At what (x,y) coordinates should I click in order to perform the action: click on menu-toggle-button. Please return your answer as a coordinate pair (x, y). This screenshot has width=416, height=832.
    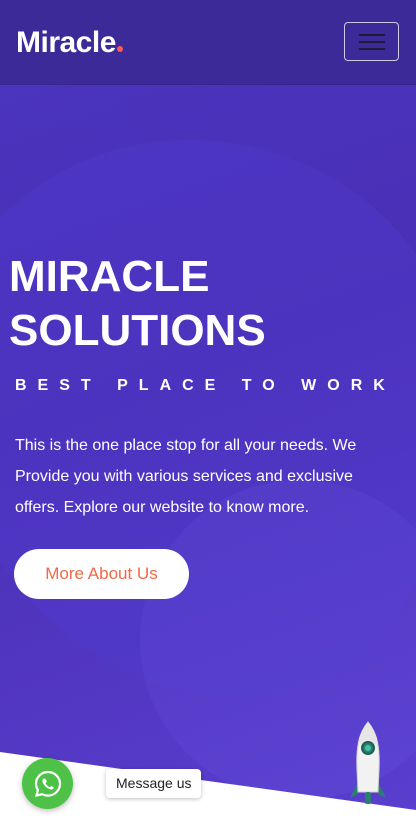
    Looking at the image, I should click on (371, 41).